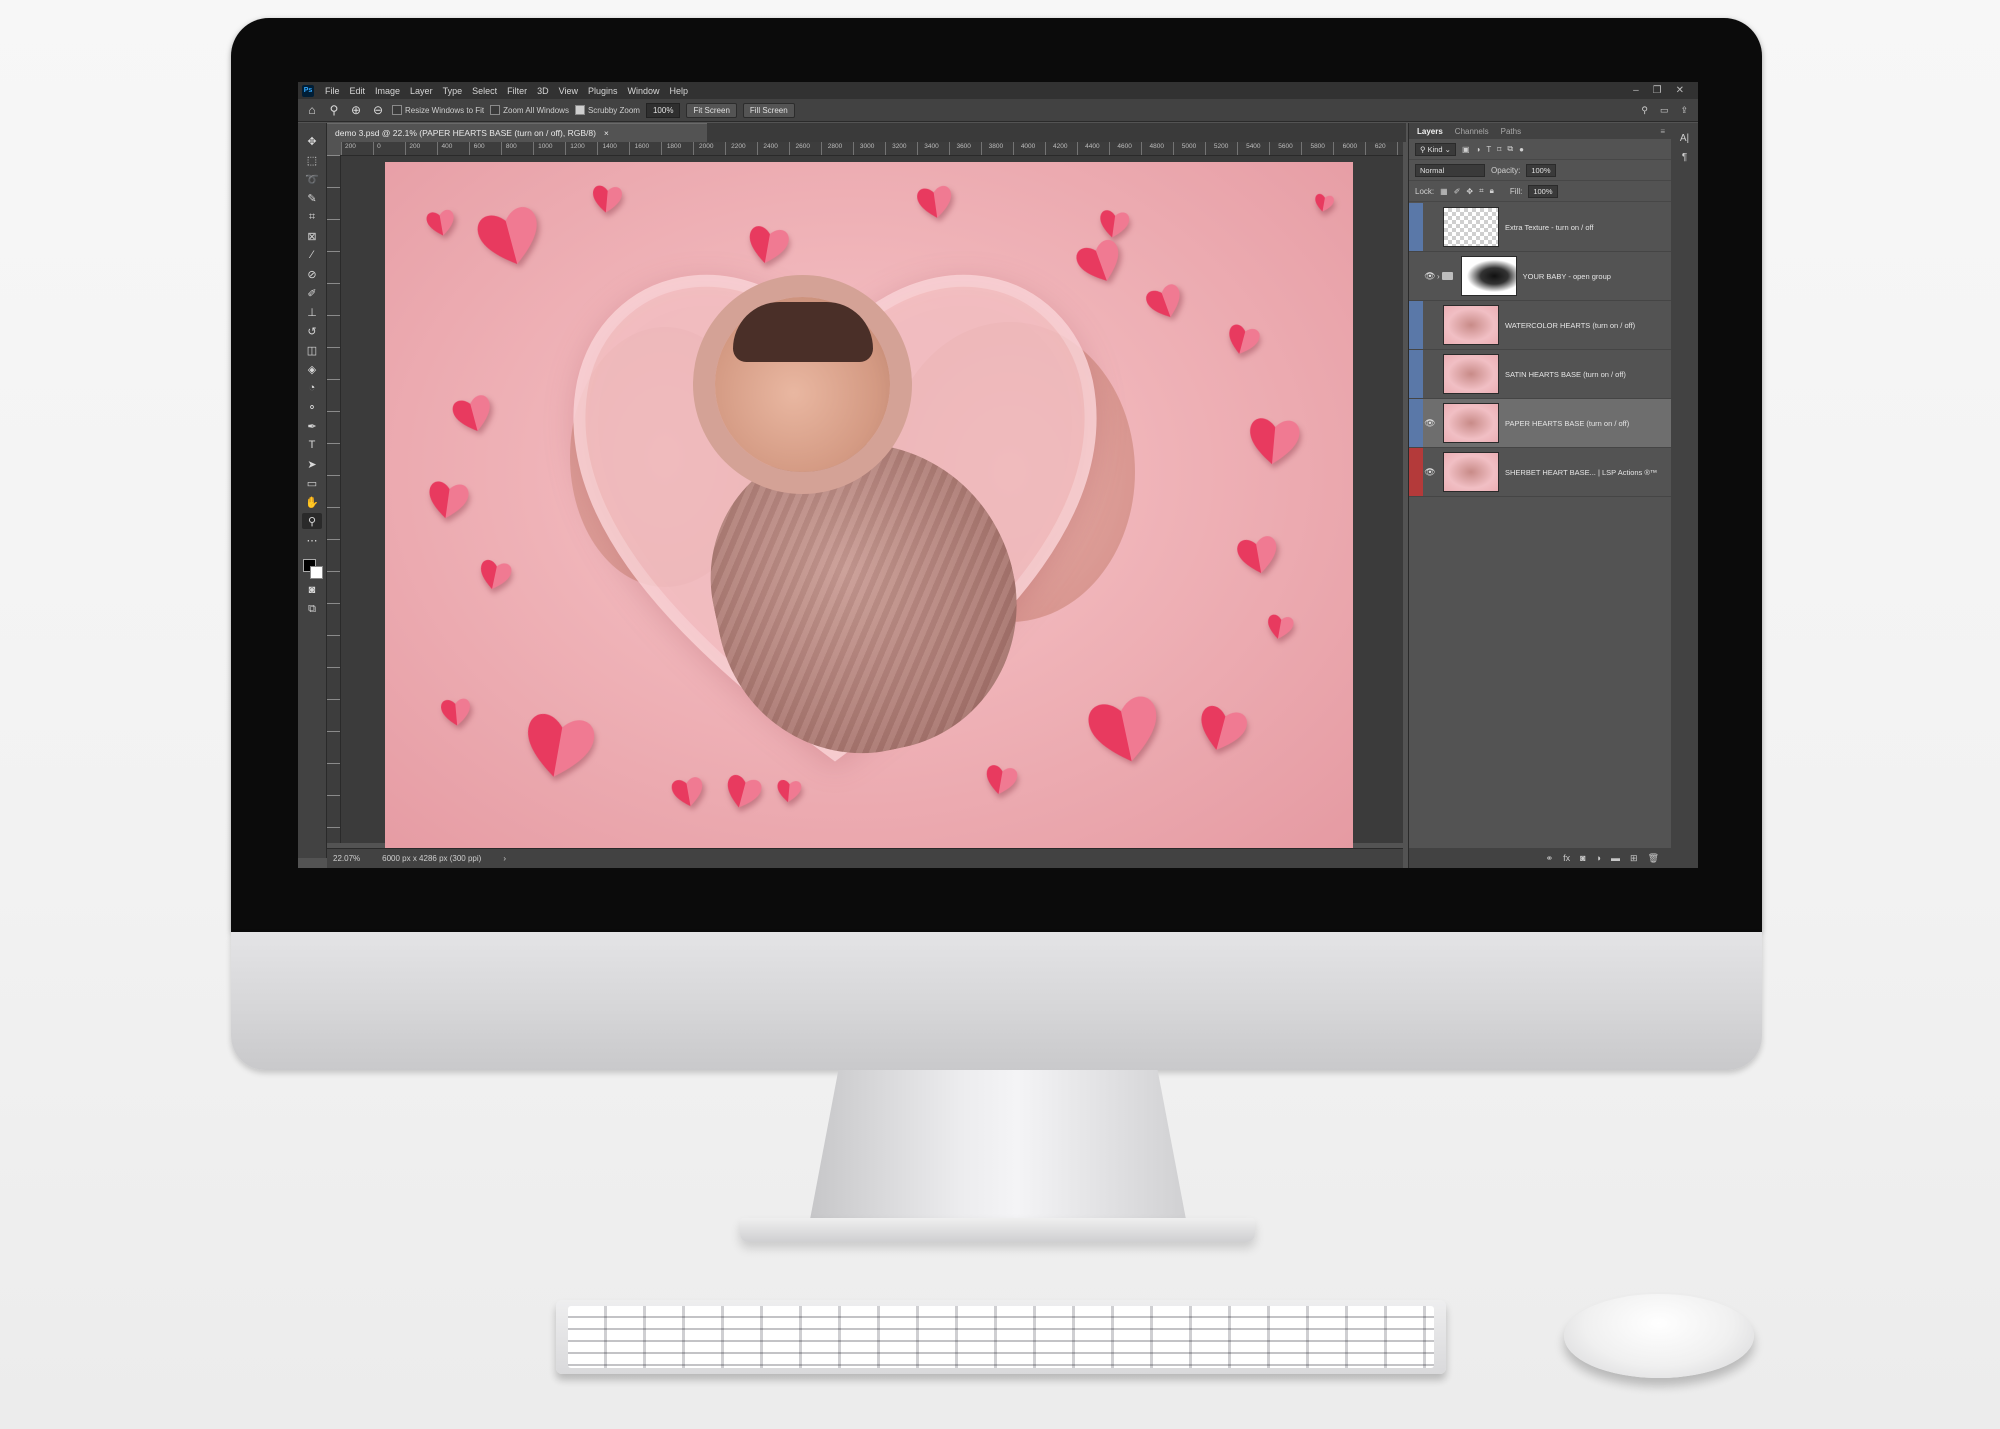  Describe the element at coordinates (1598, 858) in the screenshot. I see `adjustment-layer-icon: ◑` at that location.